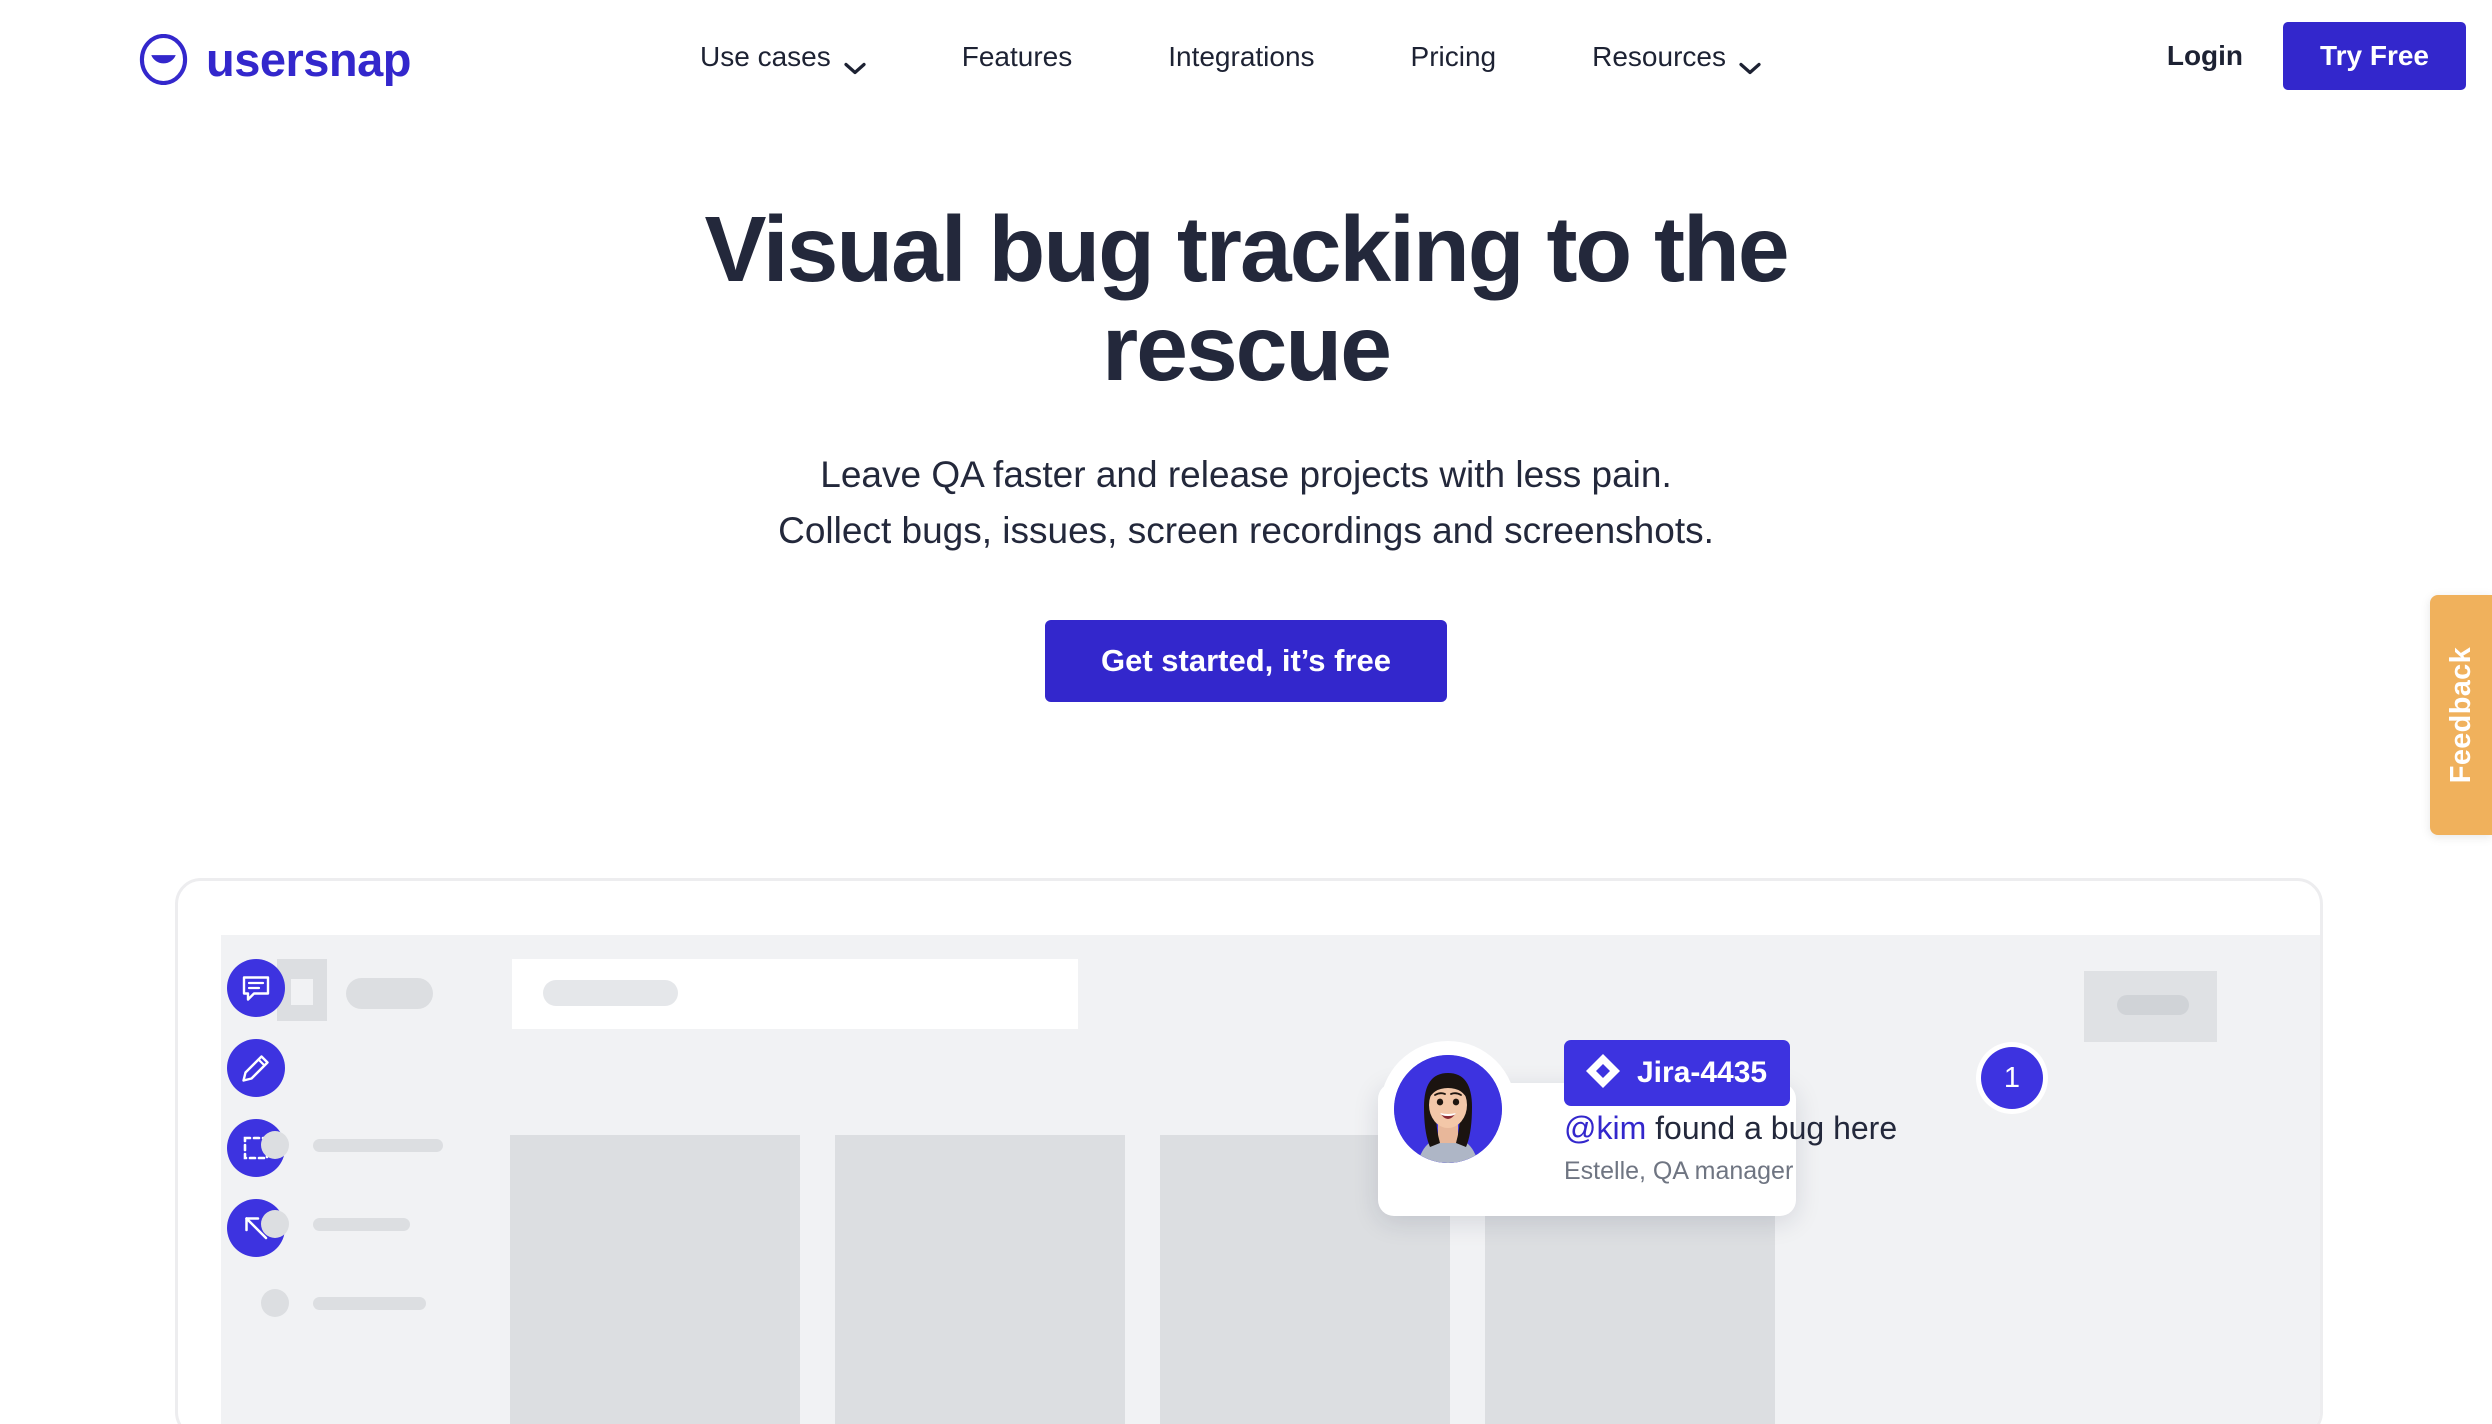 This screenshot has width=2492, height=1424. I want to click on nav-item-integrations: Integrations, so click(1241, 57).